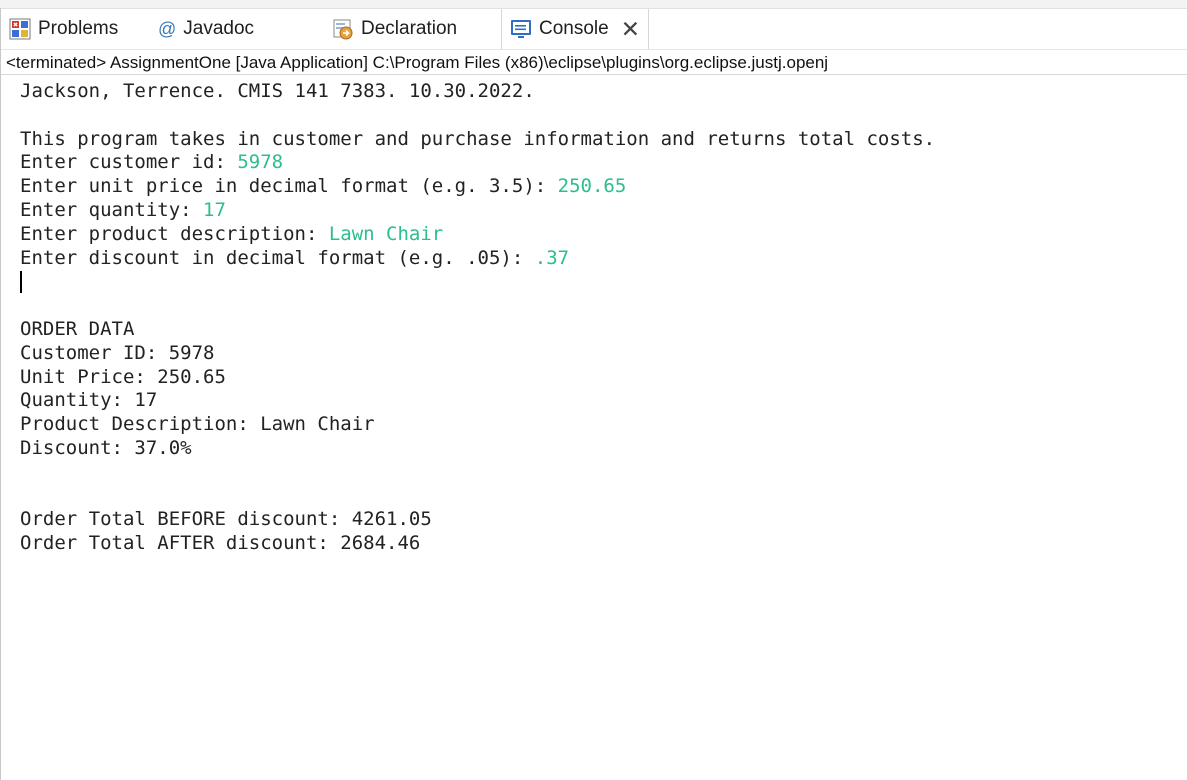  I want to click on declaration-icon, so click(343, 29).